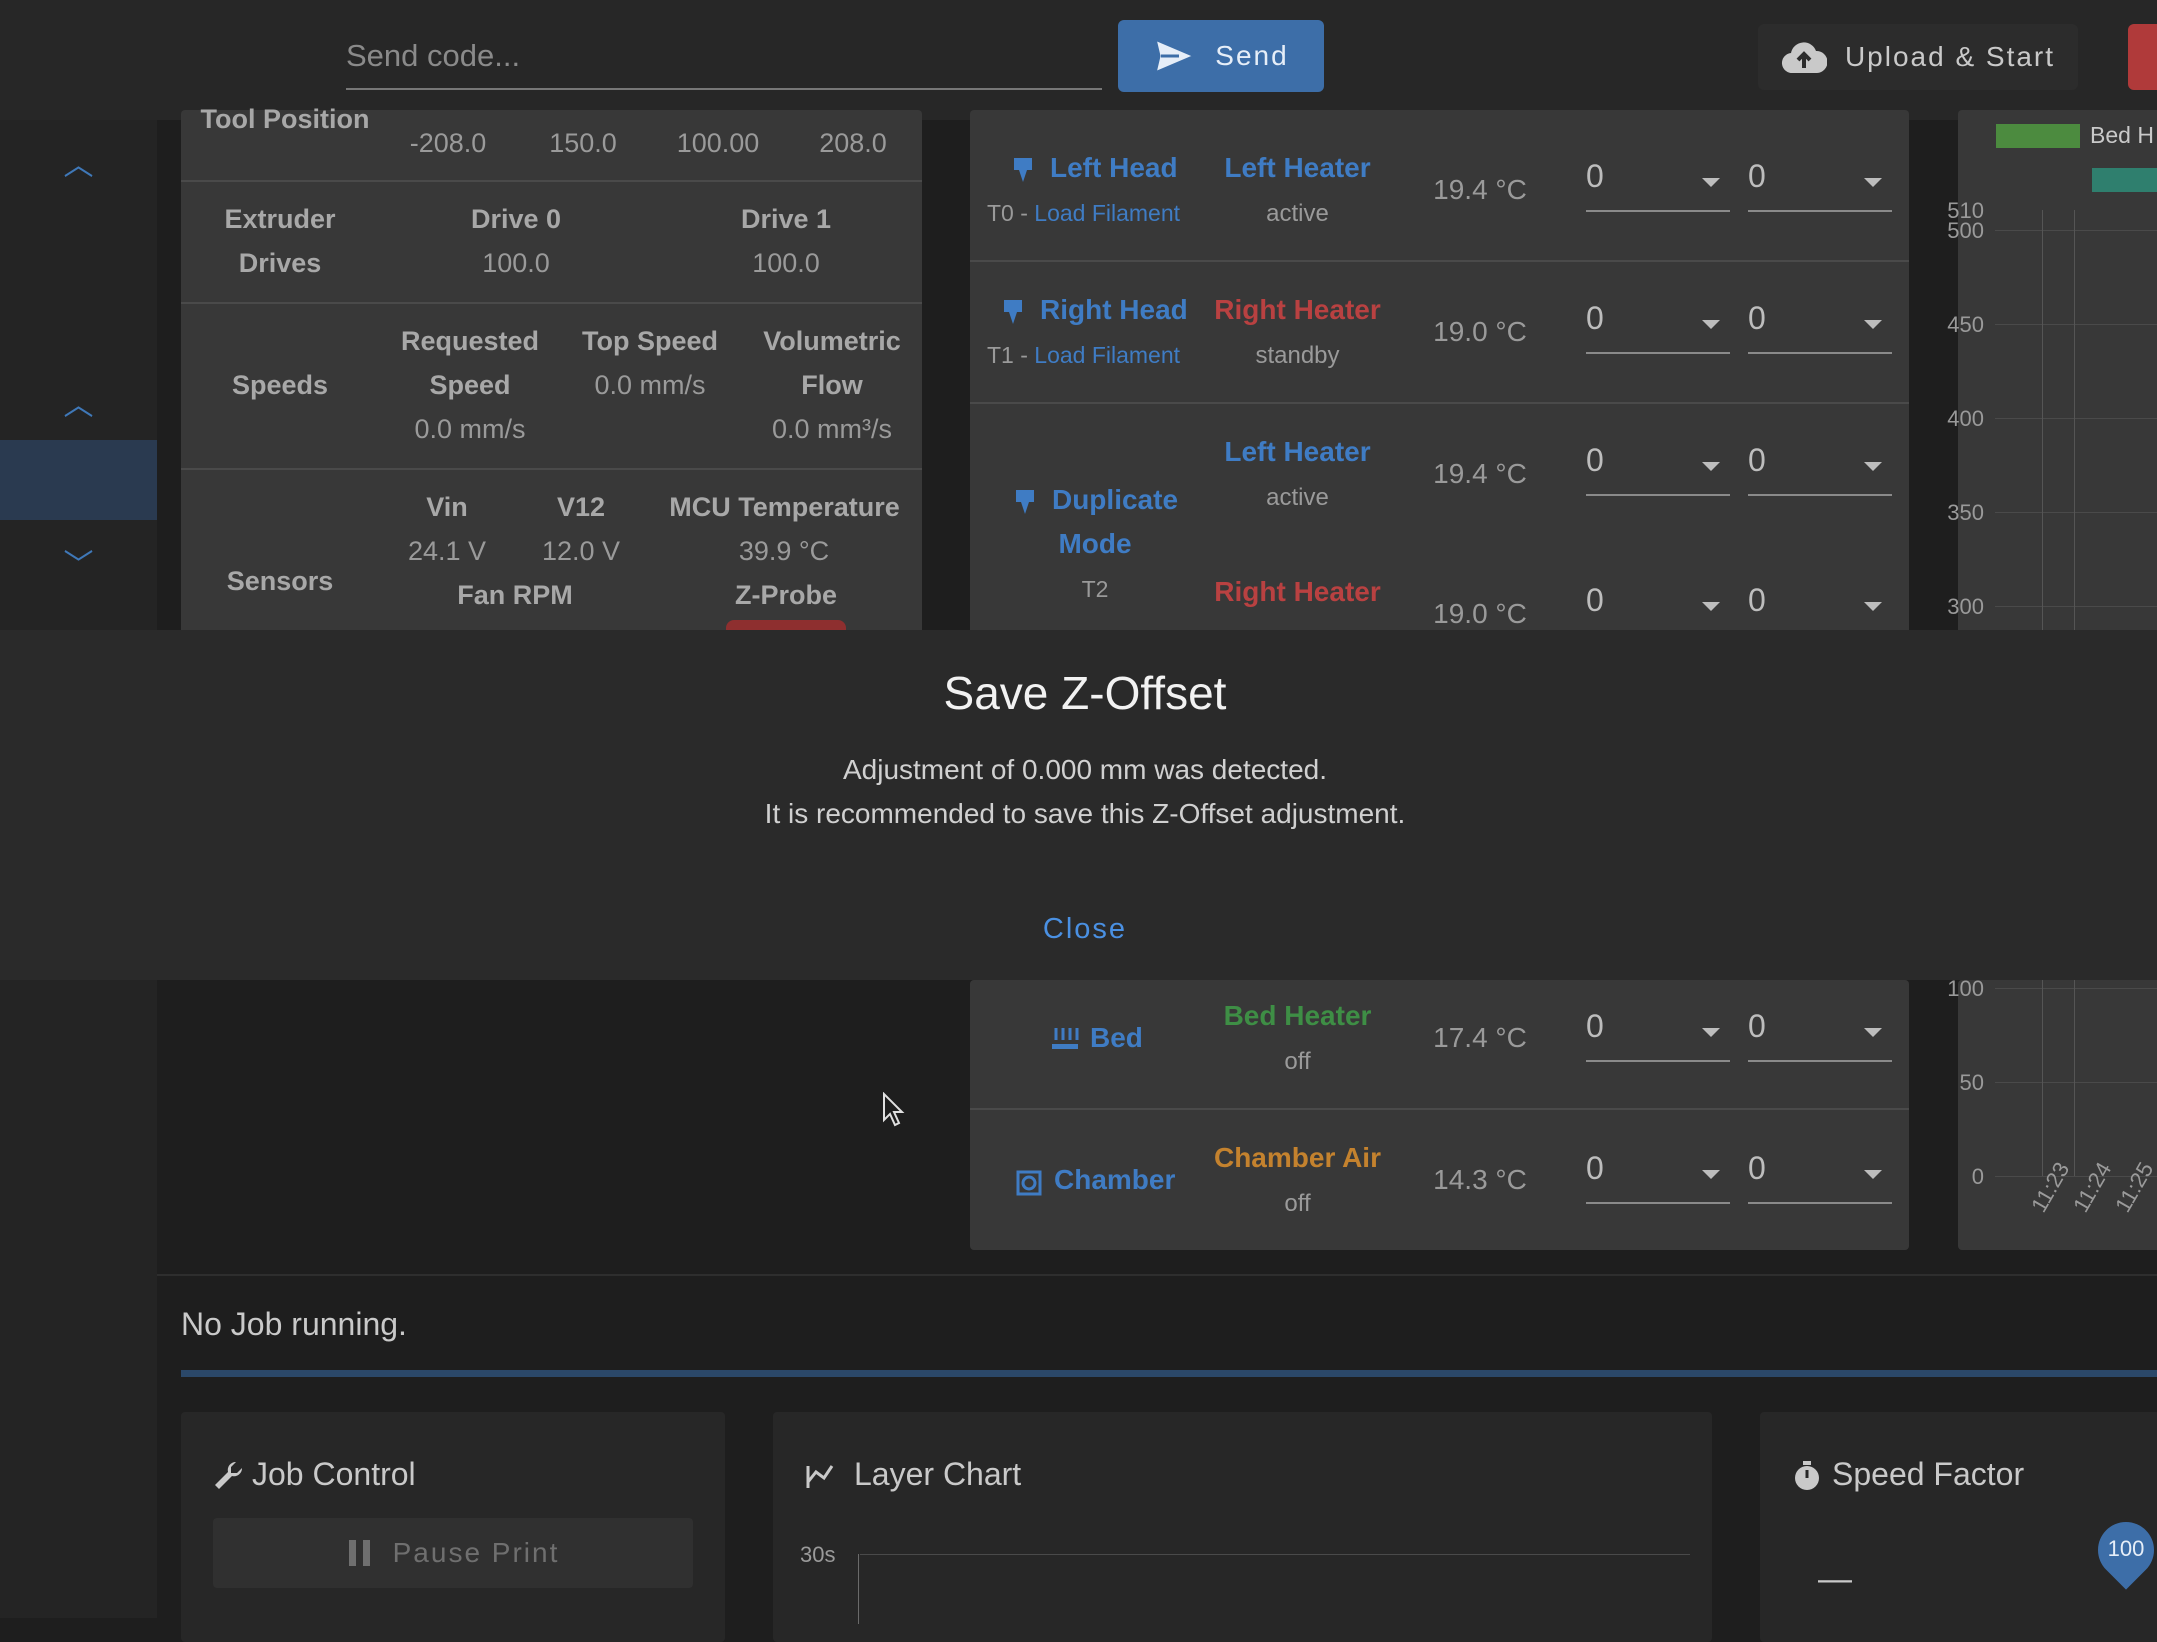 The width and height of the screenshot is (2157, 1642). I want to click on top-speed-label: Top Speed, so click(649, 341).